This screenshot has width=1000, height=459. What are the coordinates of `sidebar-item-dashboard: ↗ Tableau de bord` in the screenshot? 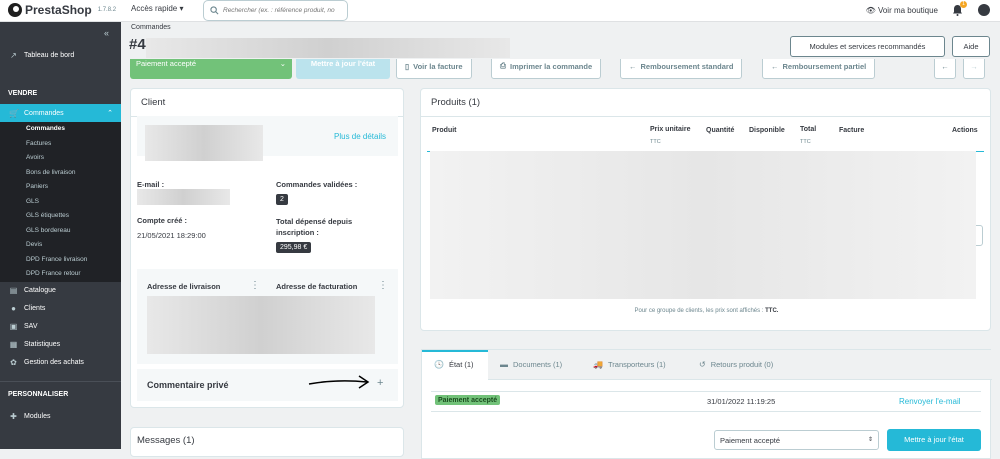 It's located at (60, 55).